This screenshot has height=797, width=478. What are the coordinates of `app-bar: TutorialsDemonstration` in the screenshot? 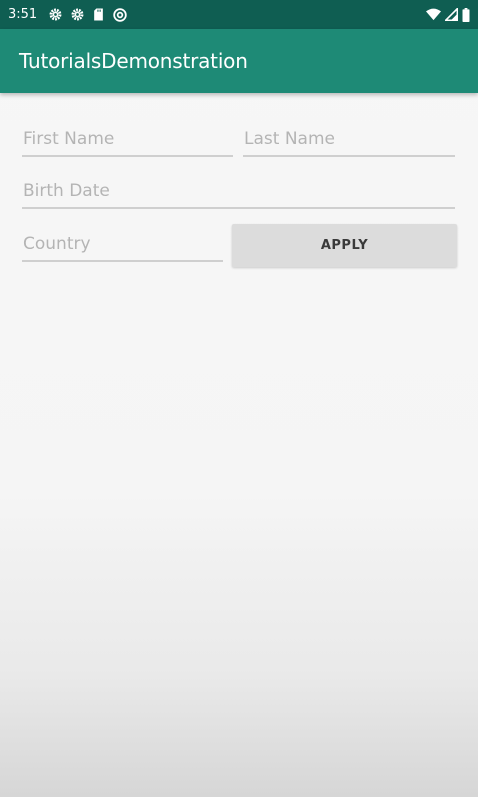 It's located at (239, 61).